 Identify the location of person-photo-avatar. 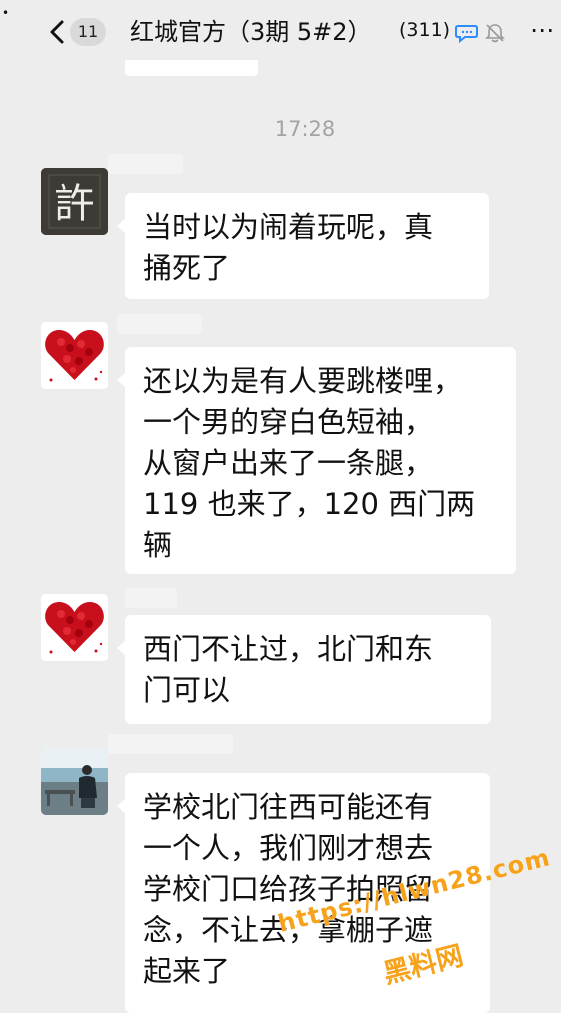
(74, 781).